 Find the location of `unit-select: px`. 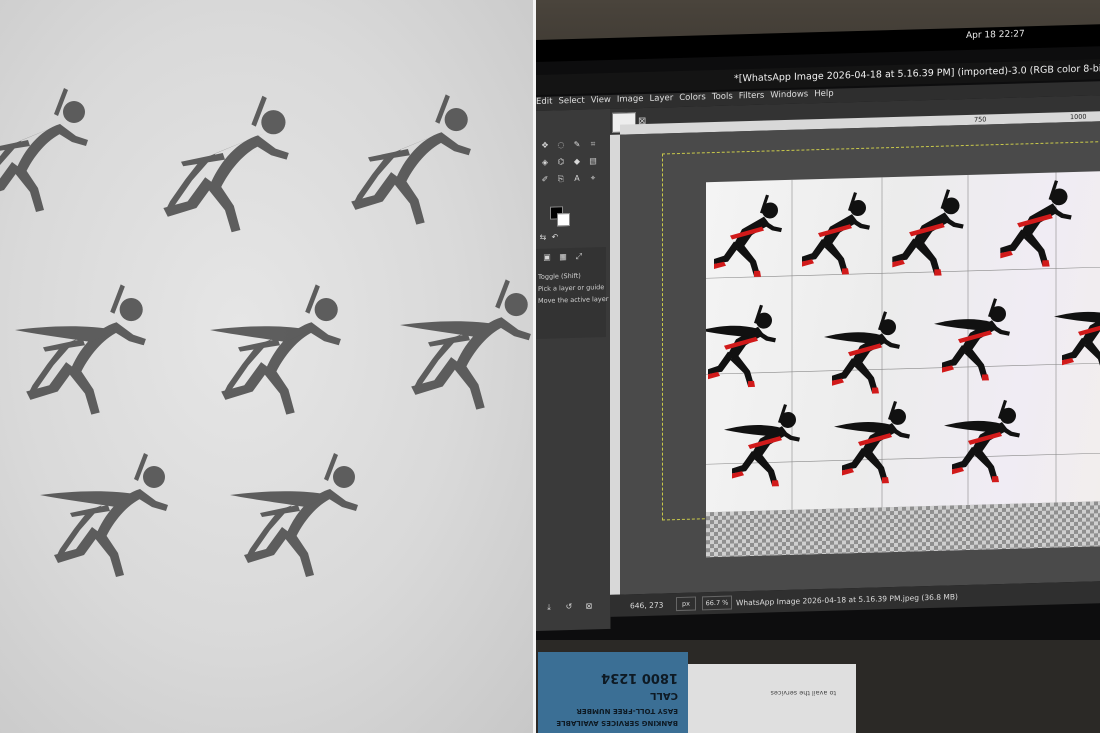

unit-select: px is located at coordinates (686, 604).